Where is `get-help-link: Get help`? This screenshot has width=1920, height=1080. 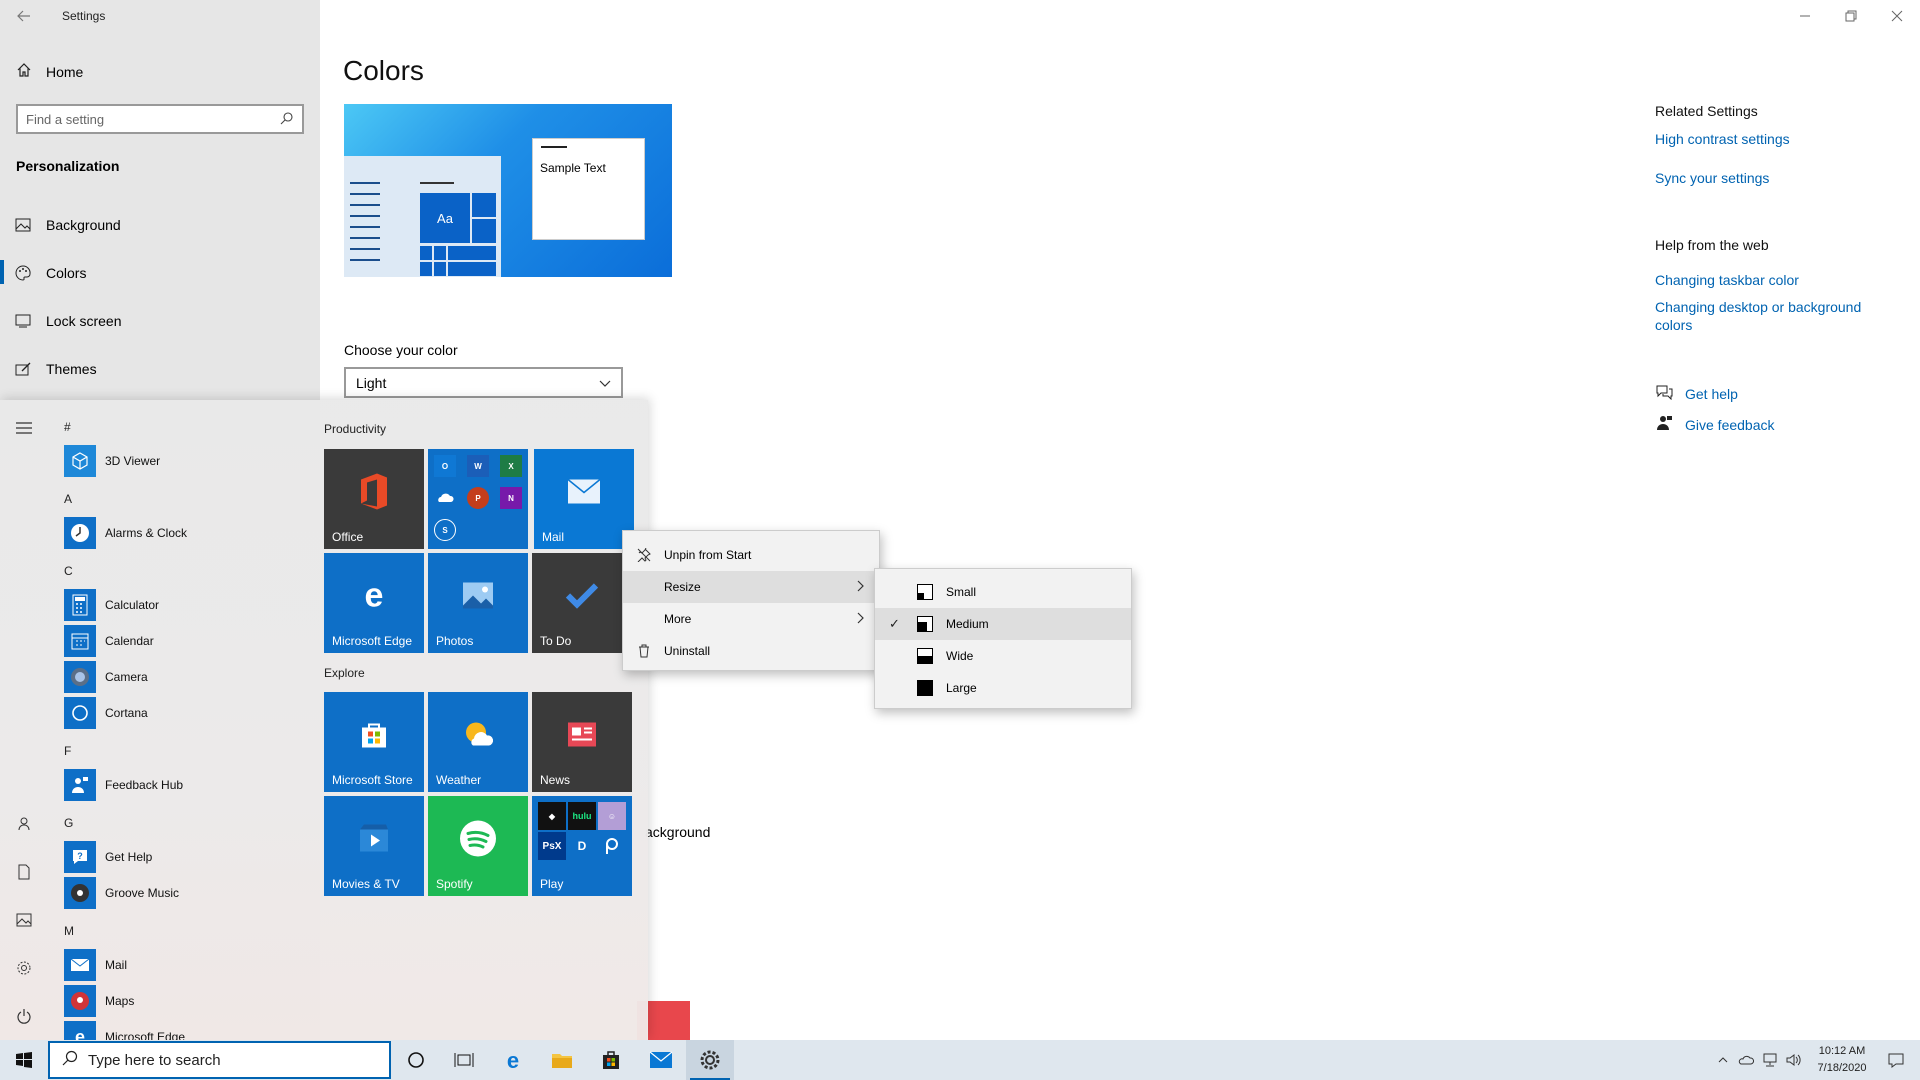 get-help-link: Get help is located at coordinates (1696, 393).